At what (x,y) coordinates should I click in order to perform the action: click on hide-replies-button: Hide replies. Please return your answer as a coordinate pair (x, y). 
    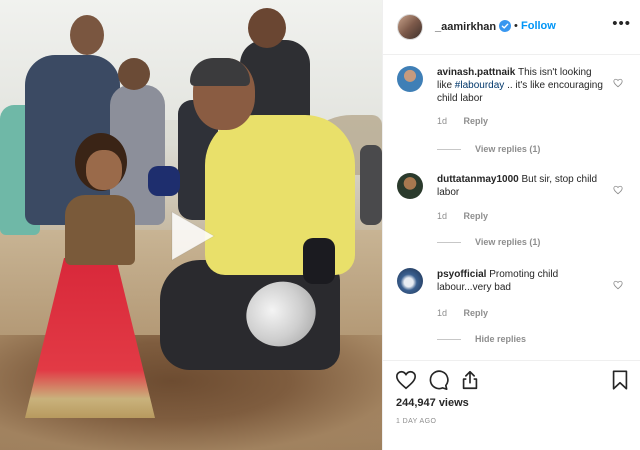
    Looking at the image, I should click on (481, 339).